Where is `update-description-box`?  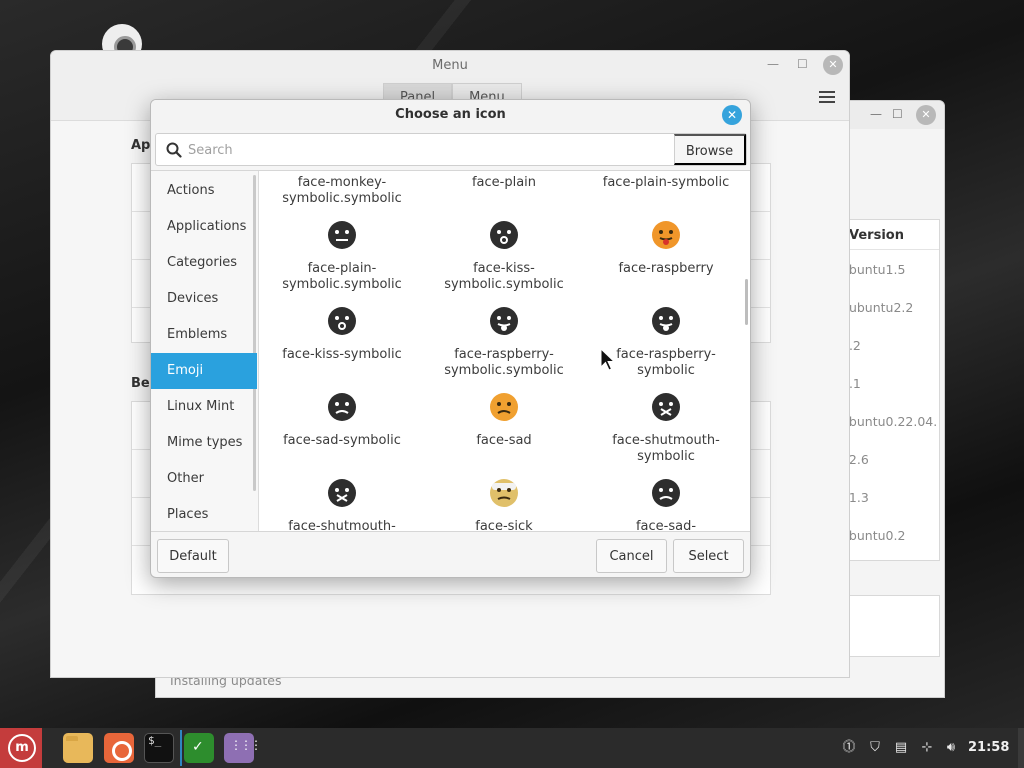
update-description-box is located at coordinates (894, 626).